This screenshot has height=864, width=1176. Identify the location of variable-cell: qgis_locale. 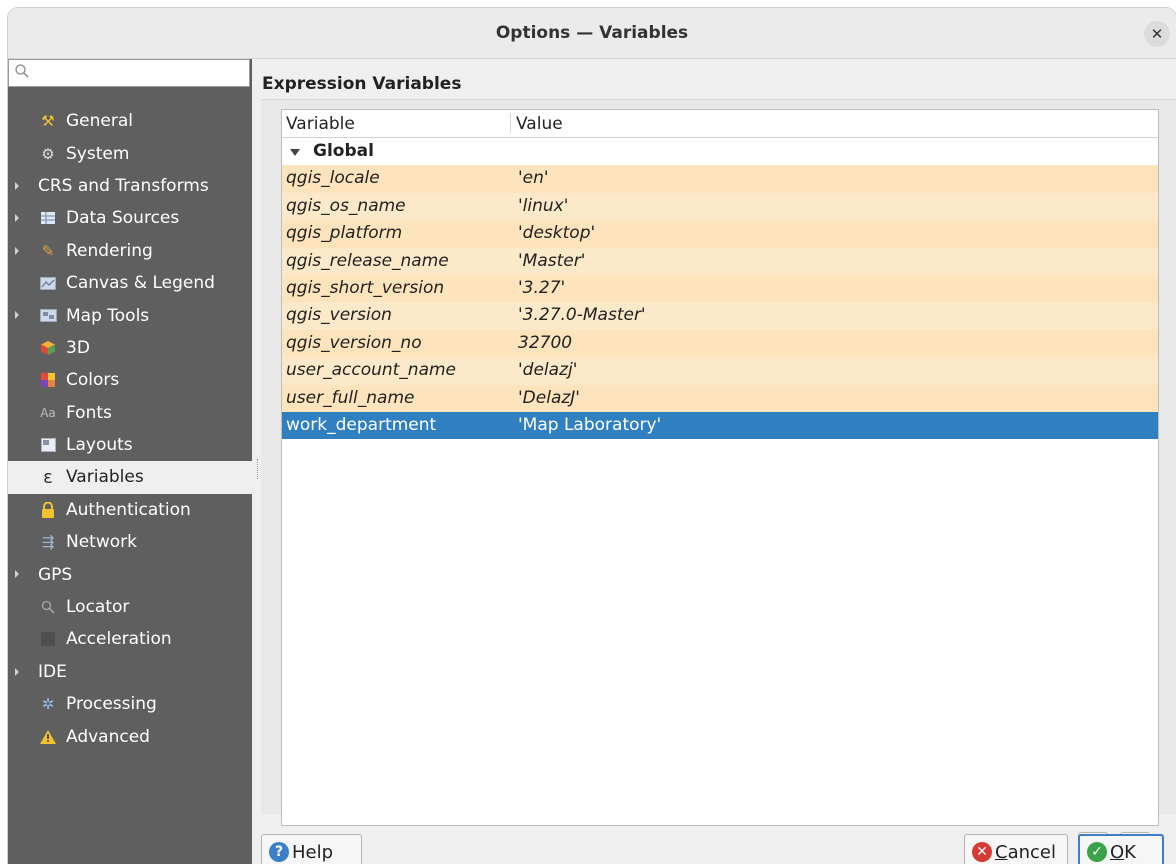
(333, 178).